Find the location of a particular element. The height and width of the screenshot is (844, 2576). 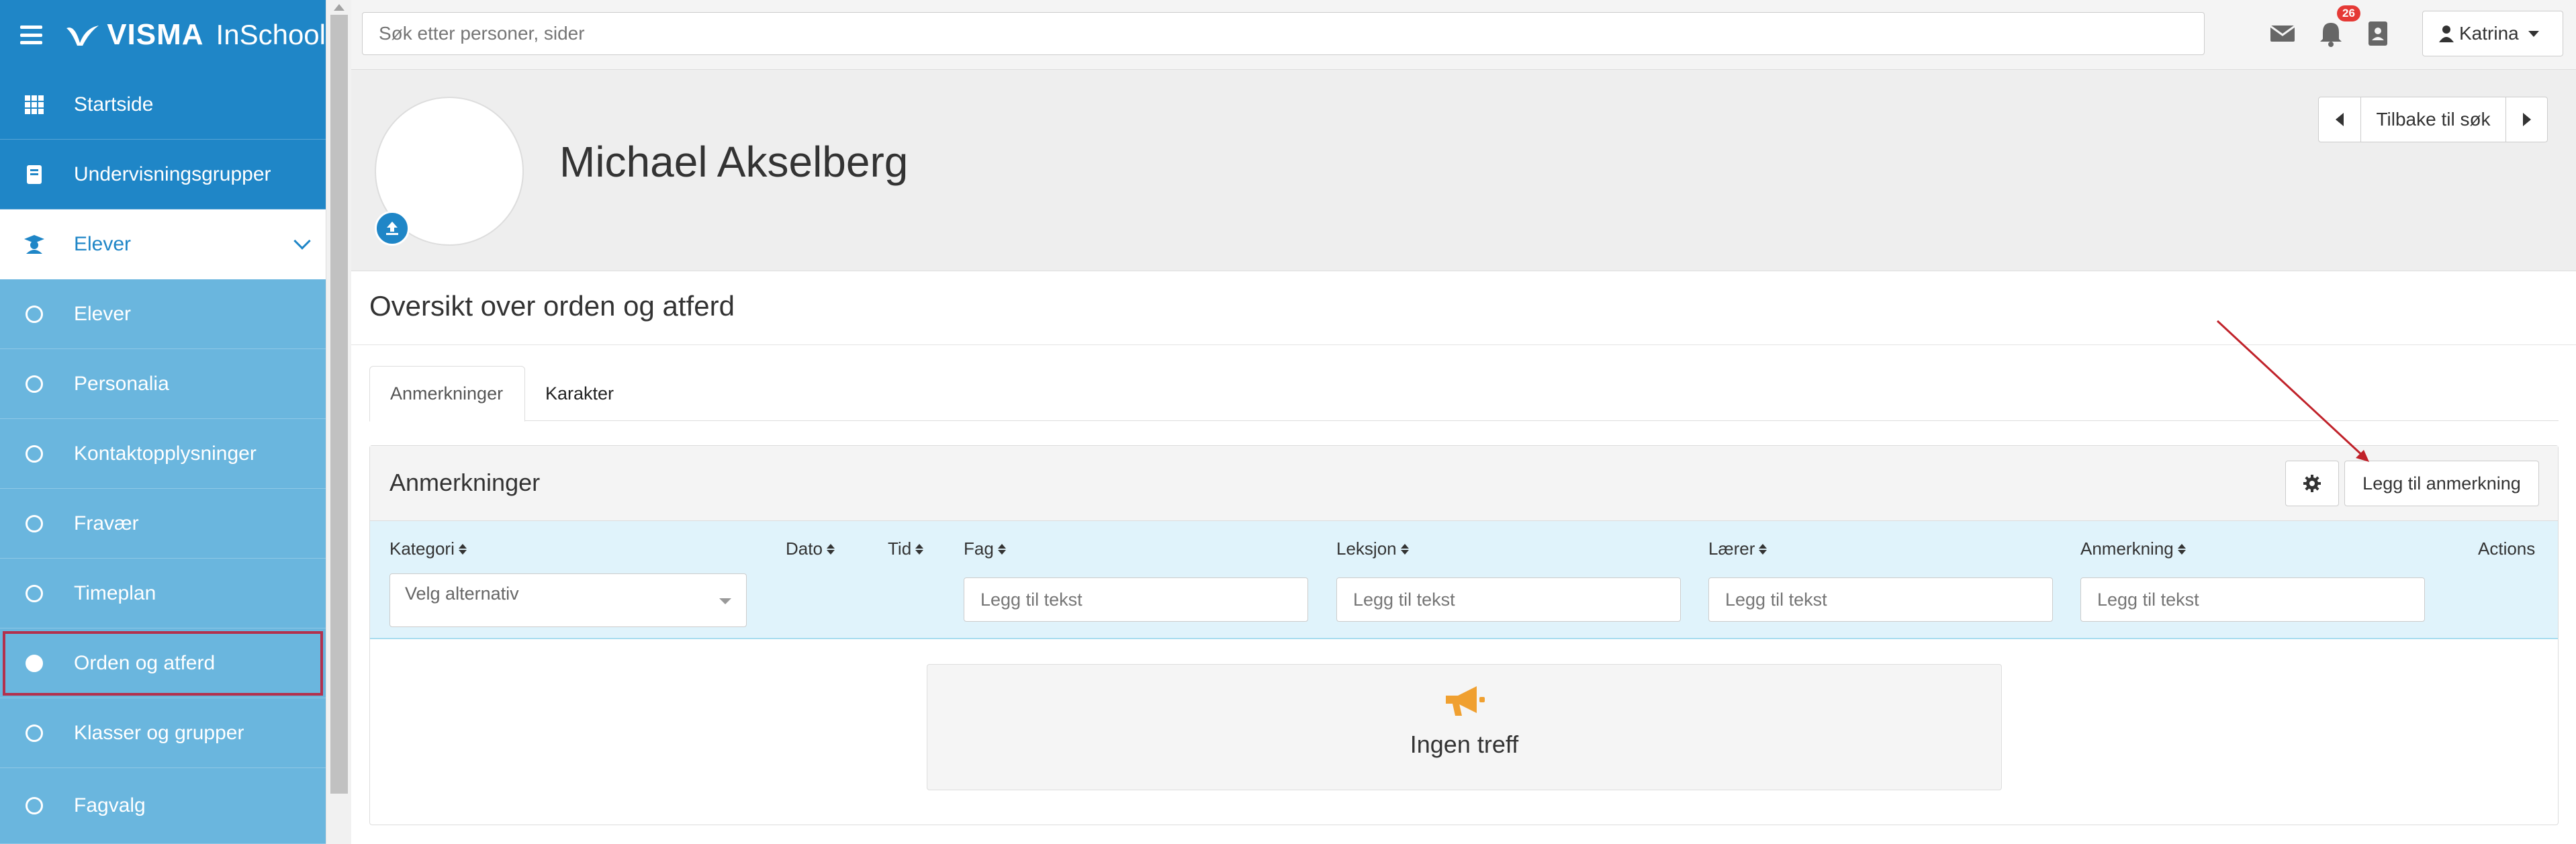

column-label: Fag is located at coordinates (979, 548).